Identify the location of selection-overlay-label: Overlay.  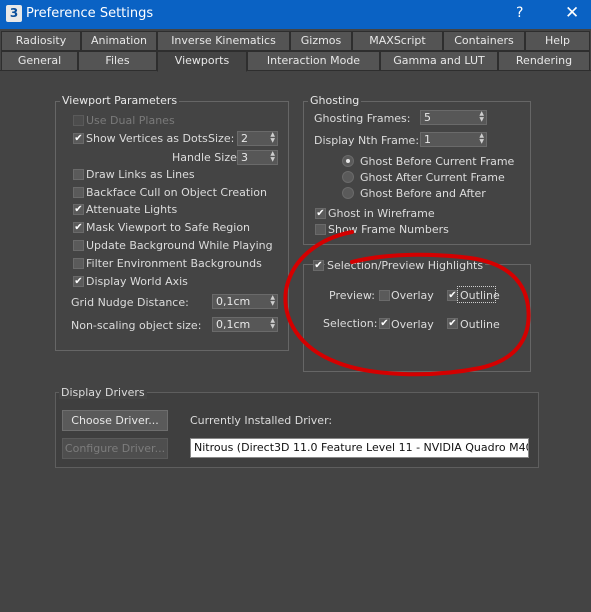
(412, 324).